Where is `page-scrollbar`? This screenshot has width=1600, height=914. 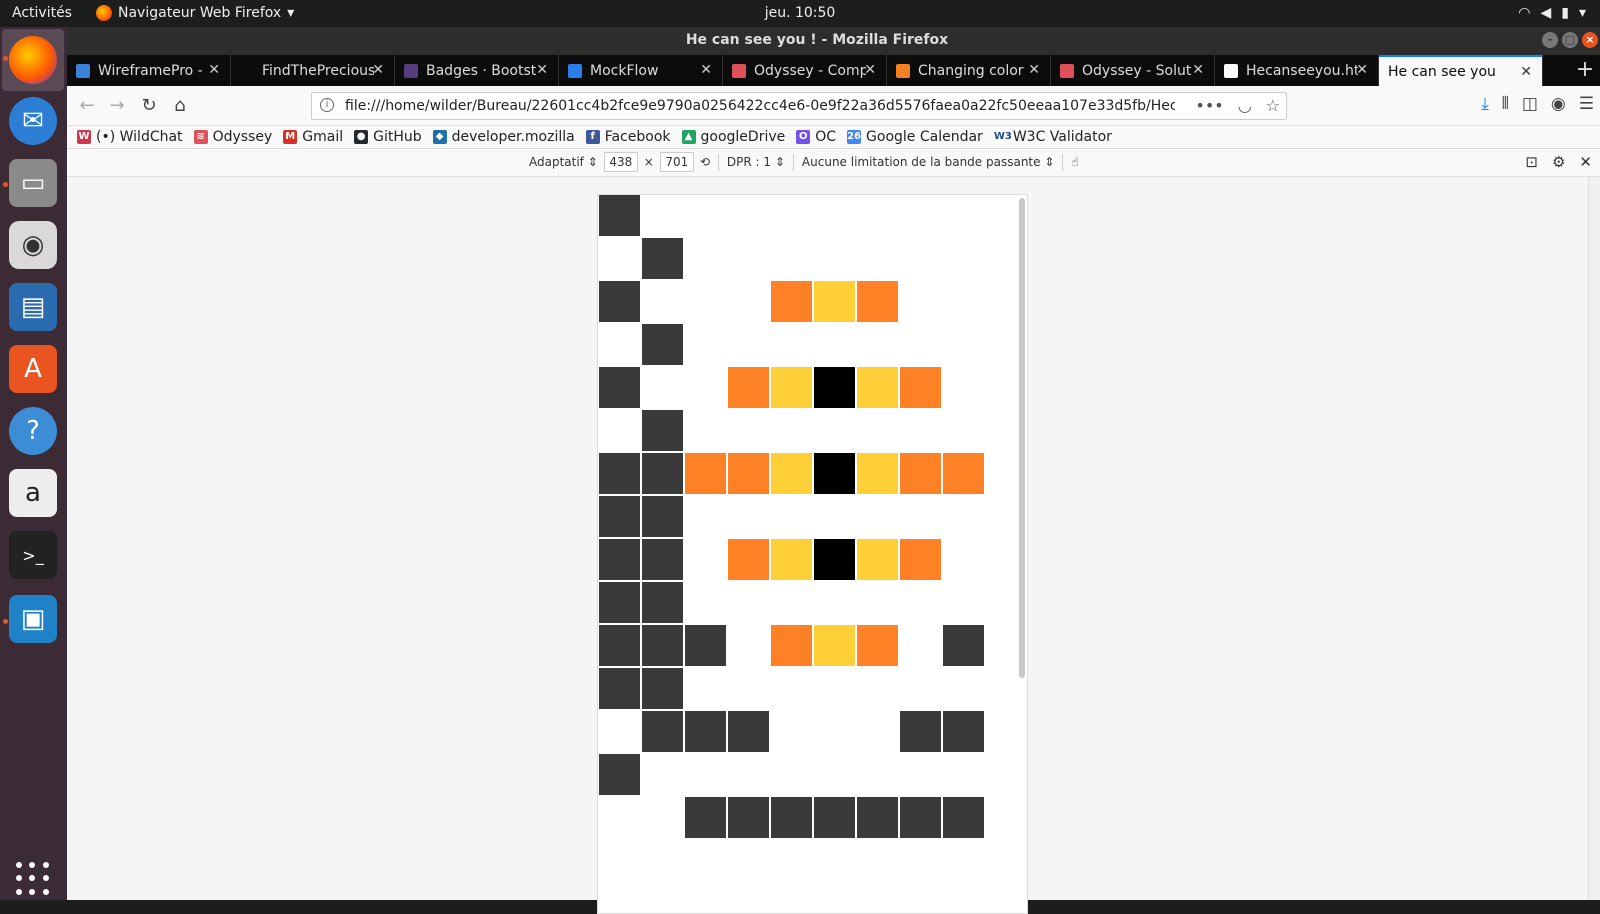
page-scrollbar is located at coordinates (1594, 538).